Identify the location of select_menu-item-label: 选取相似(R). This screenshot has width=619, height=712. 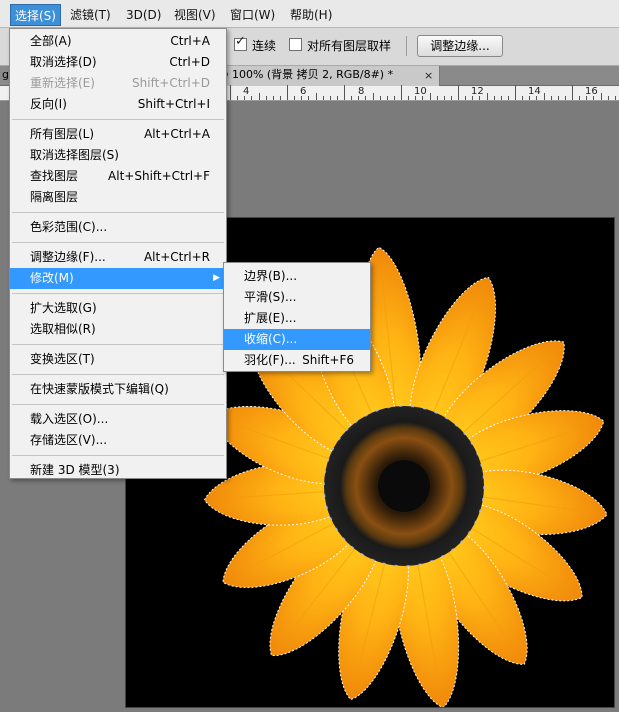
(63, 329).